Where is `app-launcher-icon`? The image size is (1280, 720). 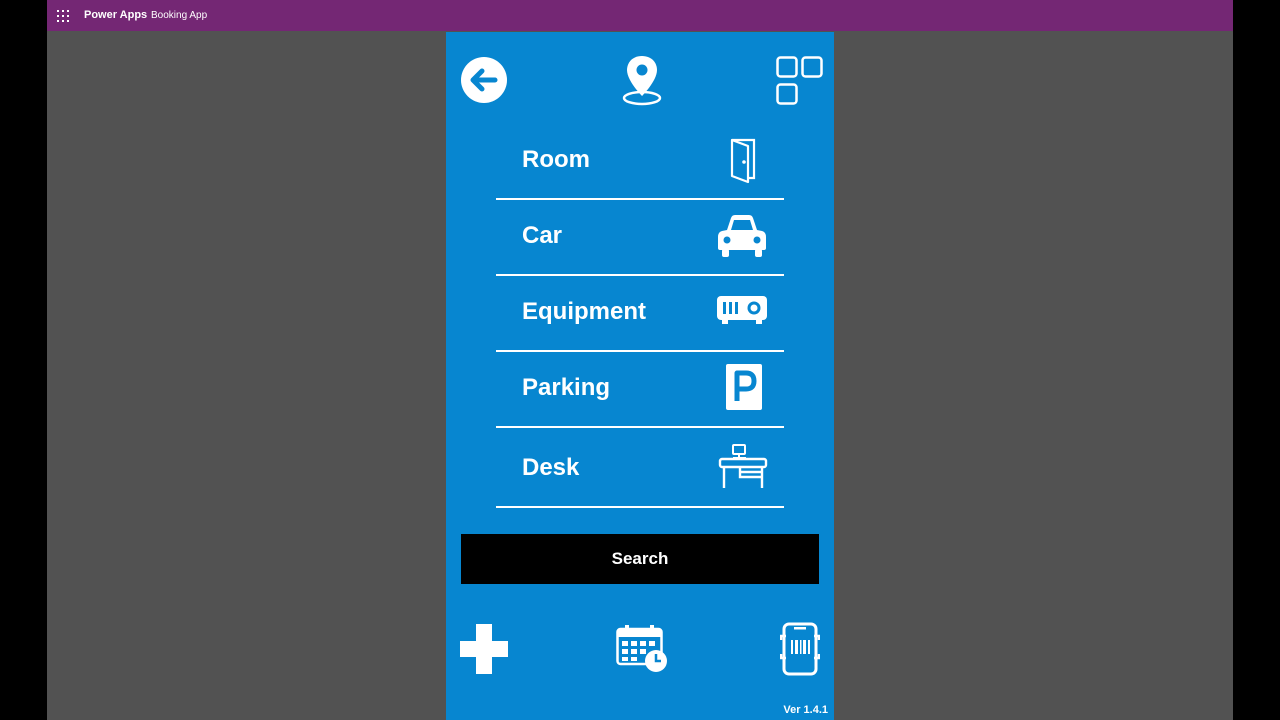
app-launcher-icon is located at coordinates (63, 16).